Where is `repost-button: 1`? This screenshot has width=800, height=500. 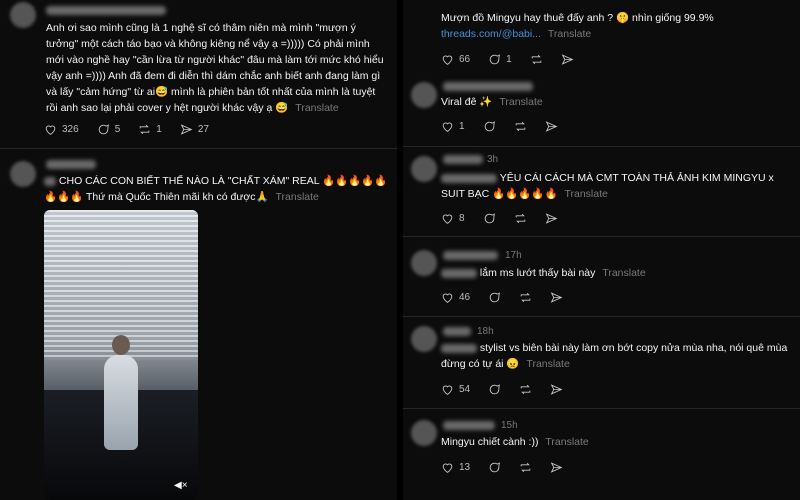
repost-button: 1 is located at coordinates (150, 129).